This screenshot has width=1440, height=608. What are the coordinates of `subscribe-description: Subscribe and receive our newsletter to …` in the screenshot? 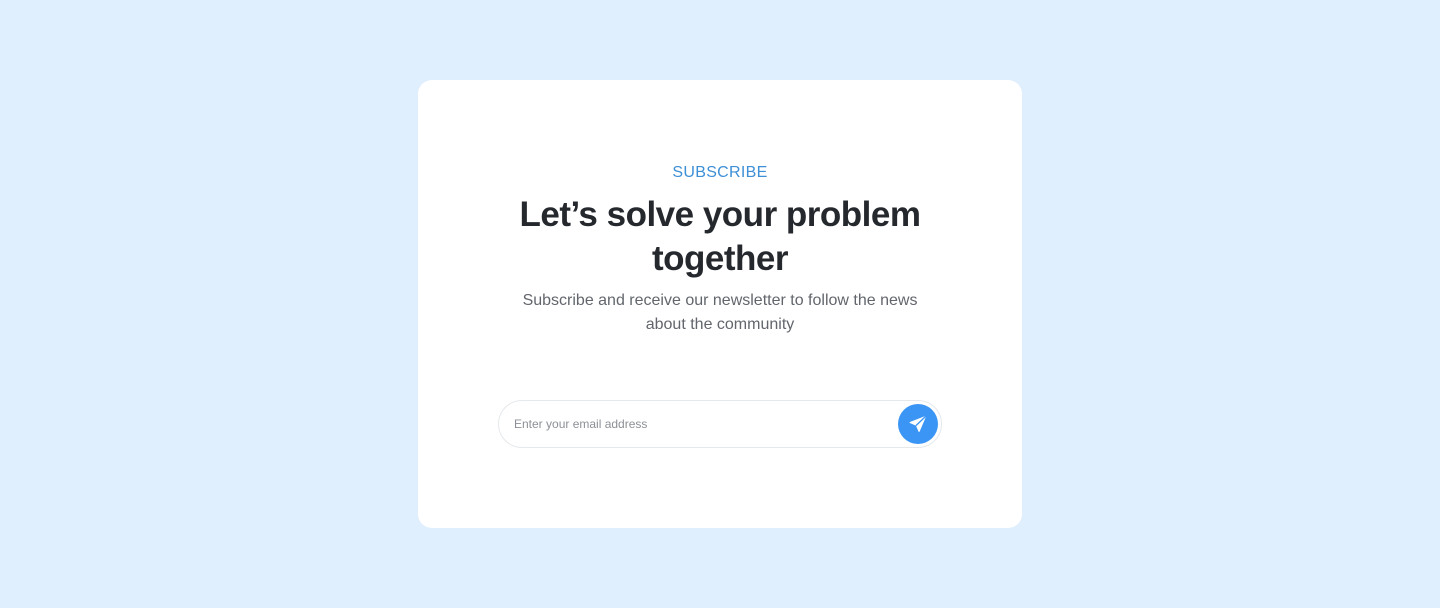 It's located at (720, 313).